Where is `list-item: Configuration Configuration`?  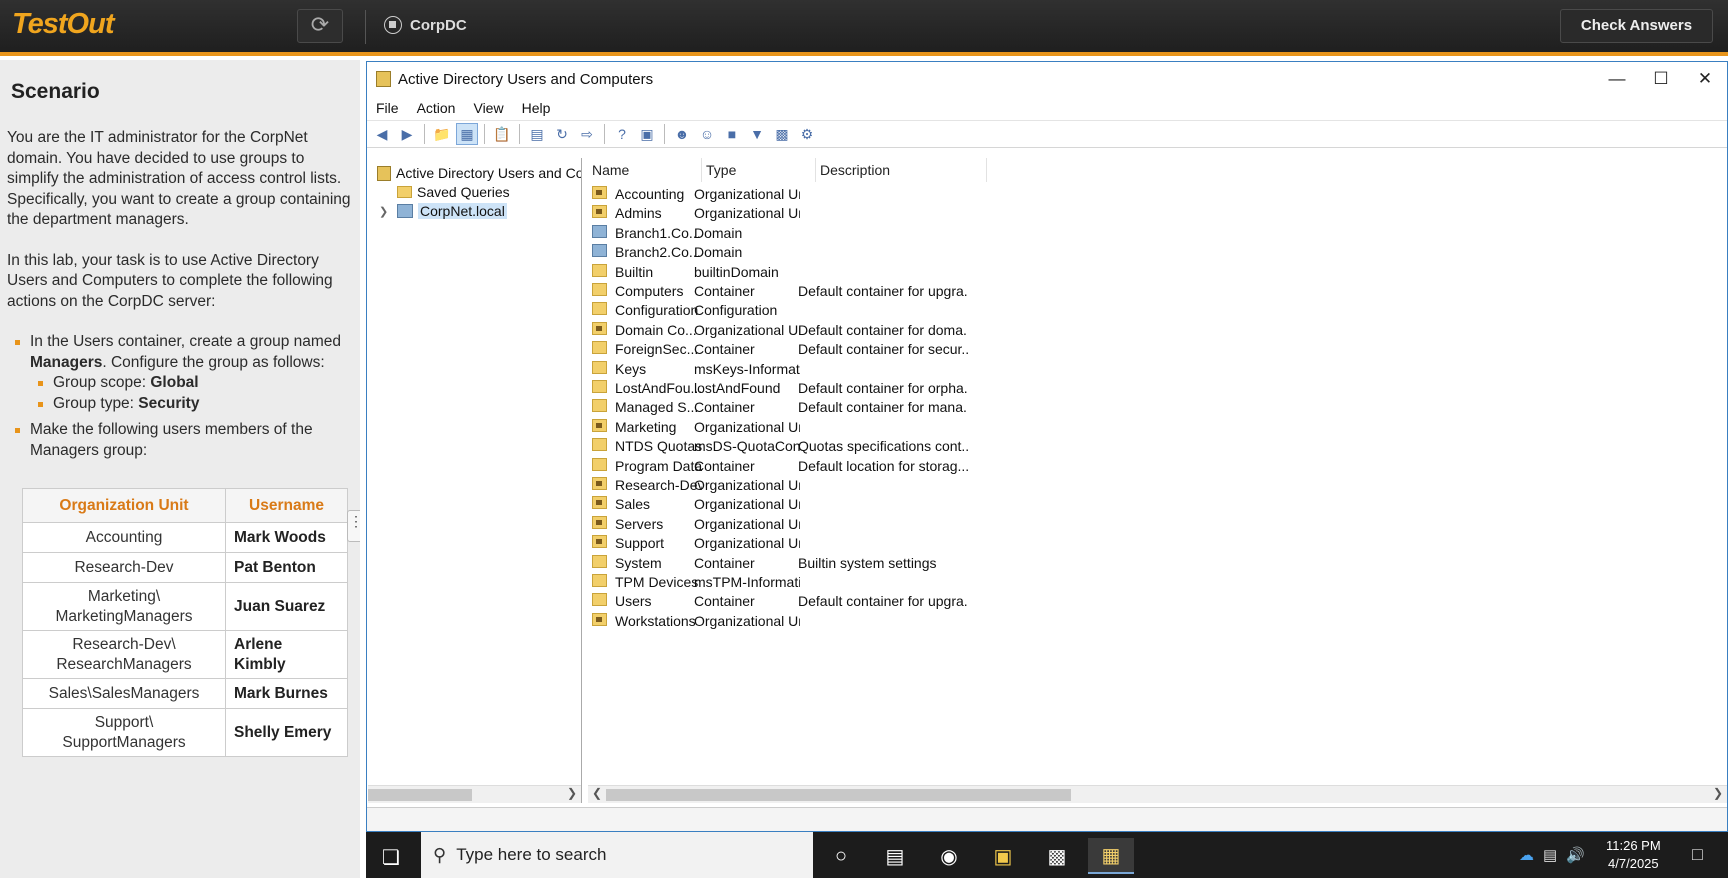 list-item: Configuration Configuration is located at coordinates (788, 310).